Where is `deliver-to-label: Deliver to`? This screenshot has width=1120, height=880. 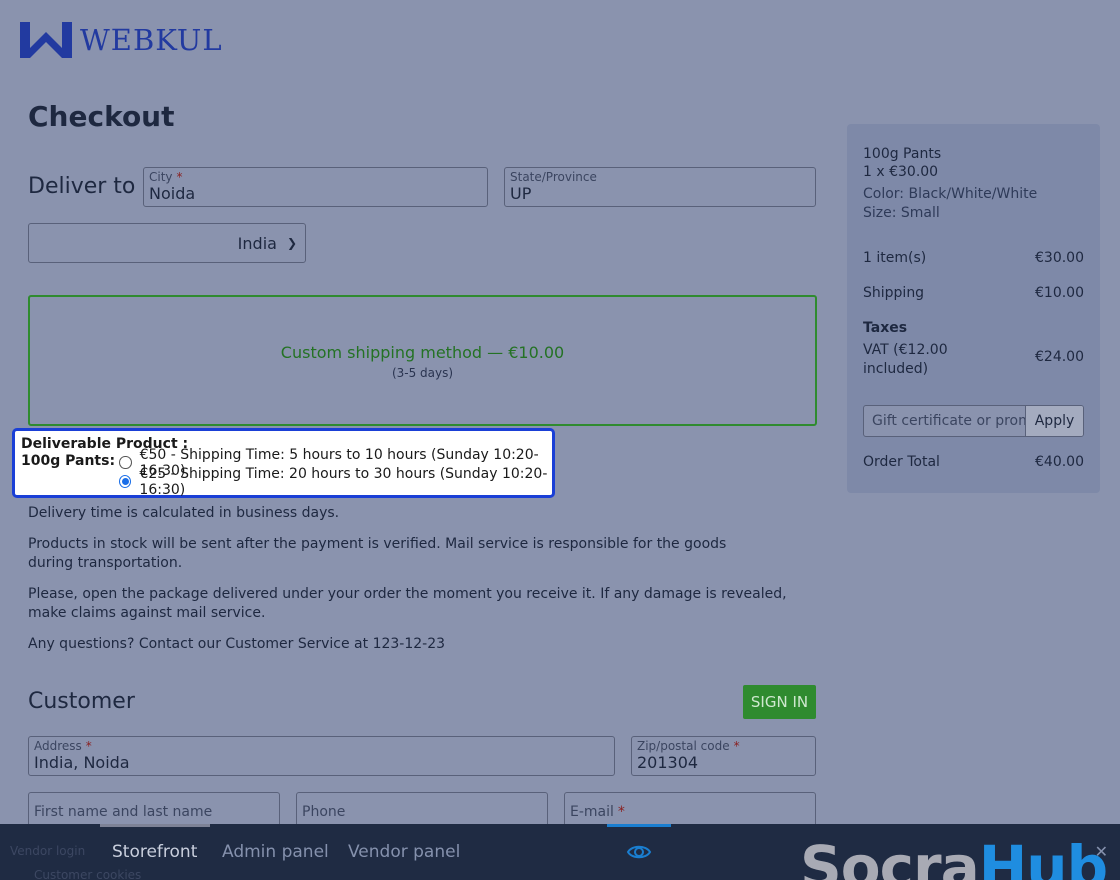 deliver-to-label: Deliver to is located at coordinates (82, 186).